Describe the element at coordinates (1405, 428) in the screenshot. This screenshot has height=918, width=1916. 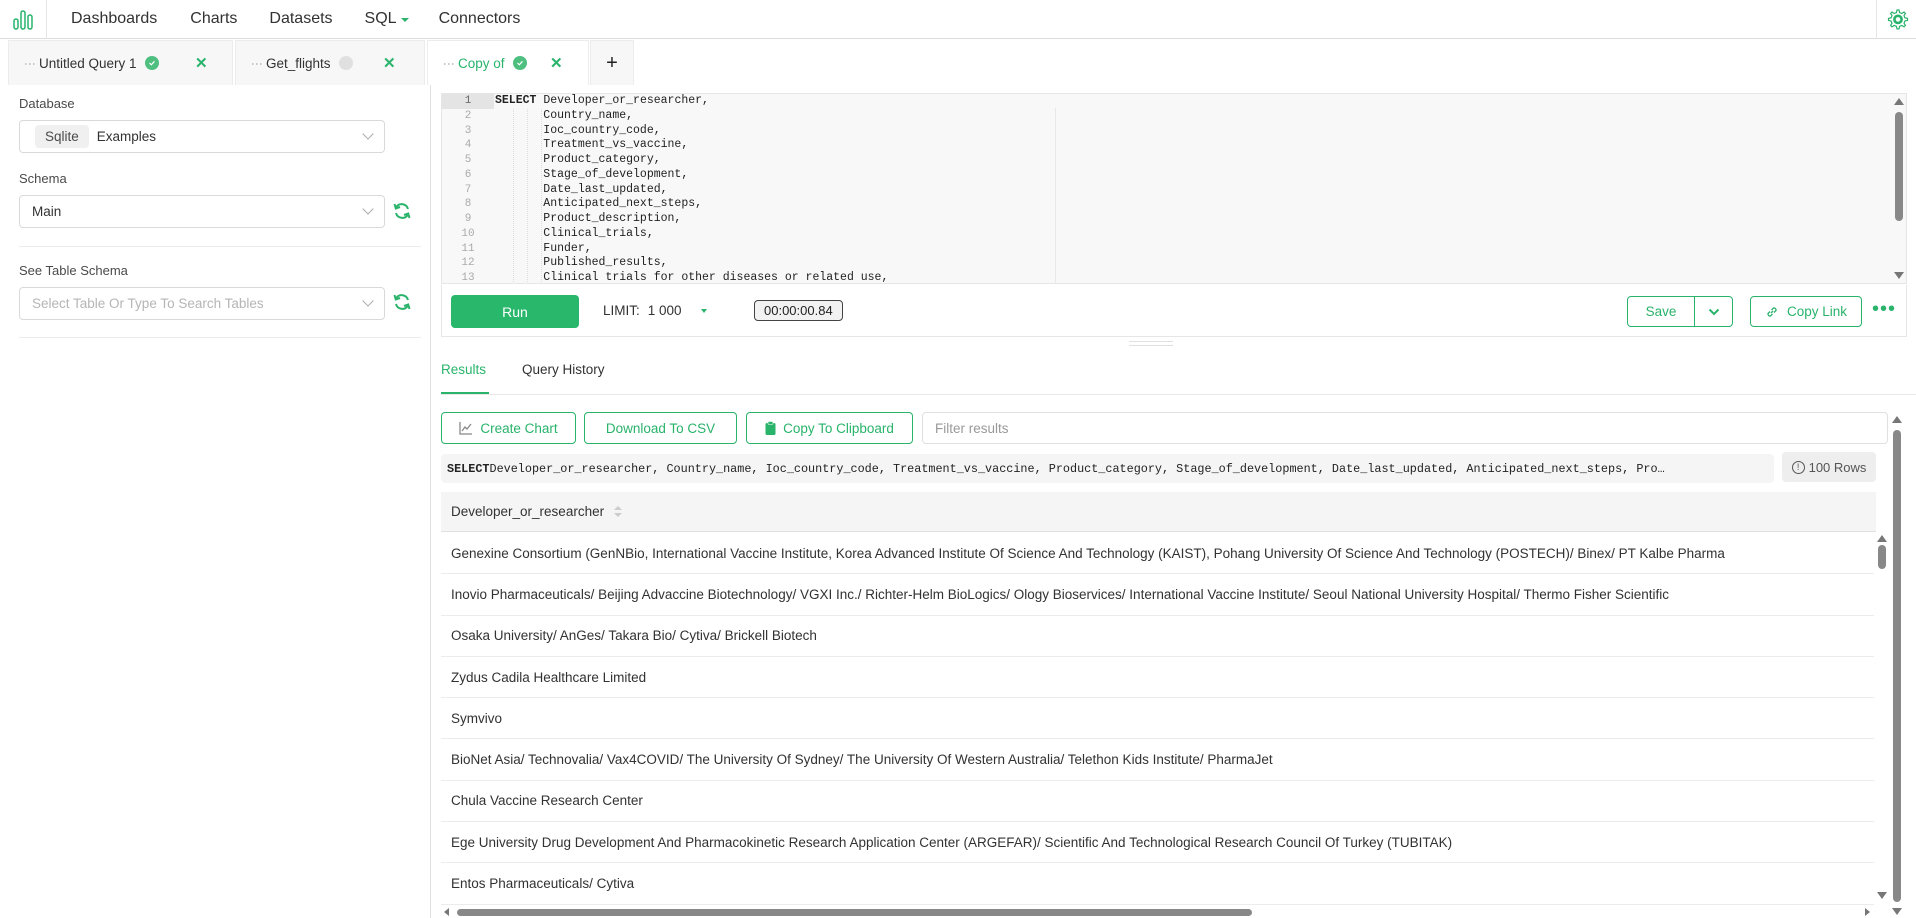
I see `filter-results-input: Filter results` at that location.